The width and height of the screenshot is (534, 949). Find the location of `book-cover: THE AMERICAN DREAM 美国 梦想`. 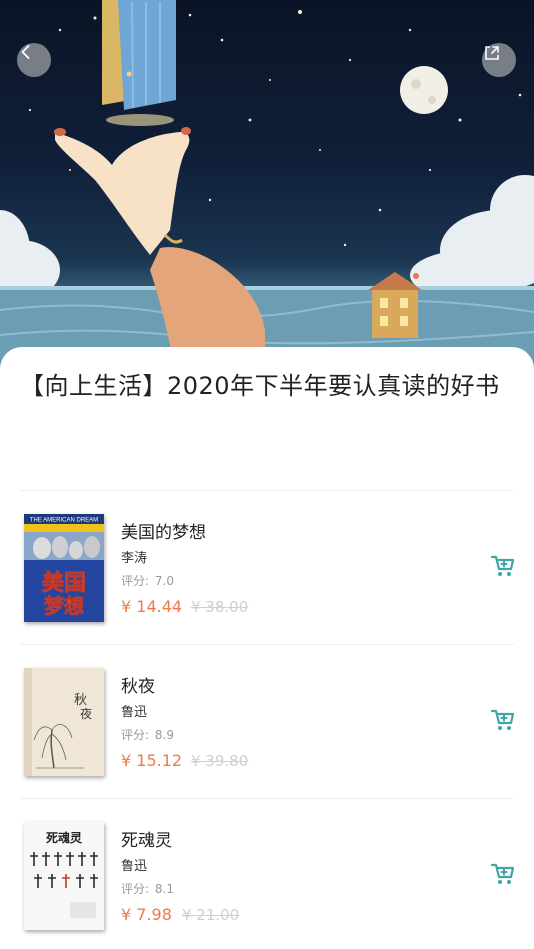

book-cover: THE AMERICAN DREAM 美国 梦想 is located at coordinates (64, 568).